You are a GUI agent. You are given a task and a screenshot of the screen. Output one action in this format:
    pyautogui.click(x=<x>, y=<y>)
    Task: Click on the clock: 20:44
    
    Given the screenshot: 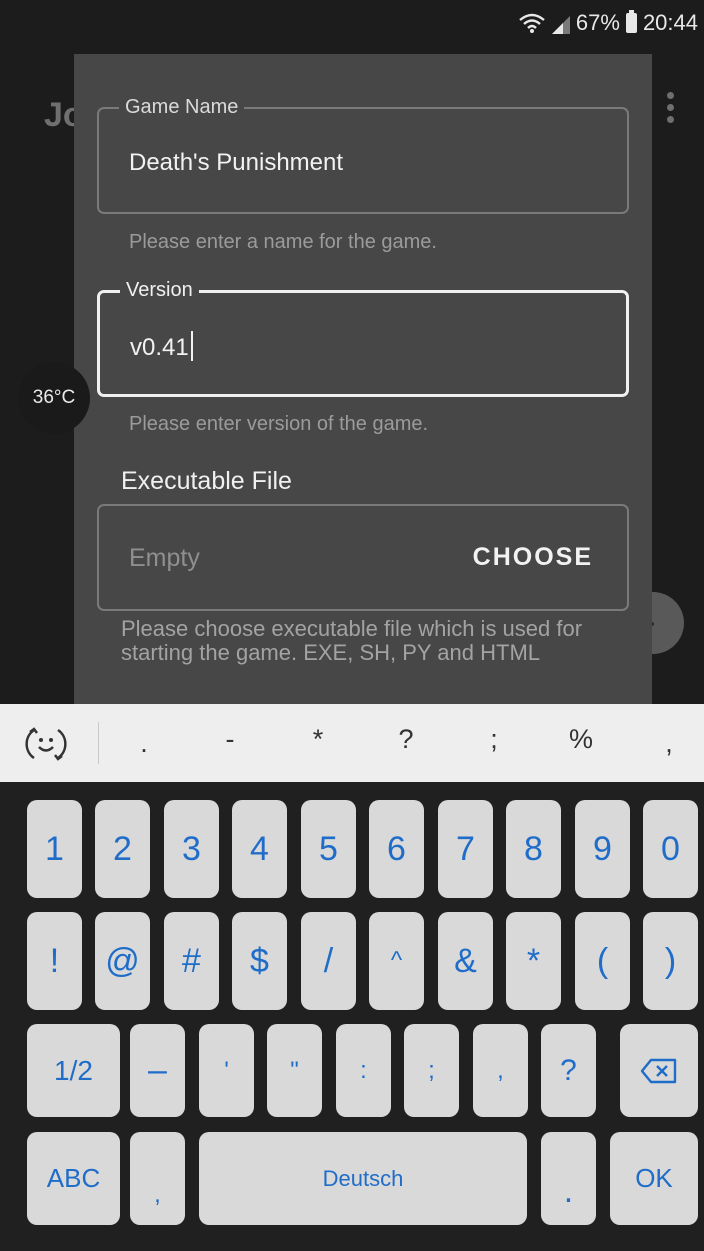 What is the action you would take?
    pyautogui.click(x=670, y=22)
    